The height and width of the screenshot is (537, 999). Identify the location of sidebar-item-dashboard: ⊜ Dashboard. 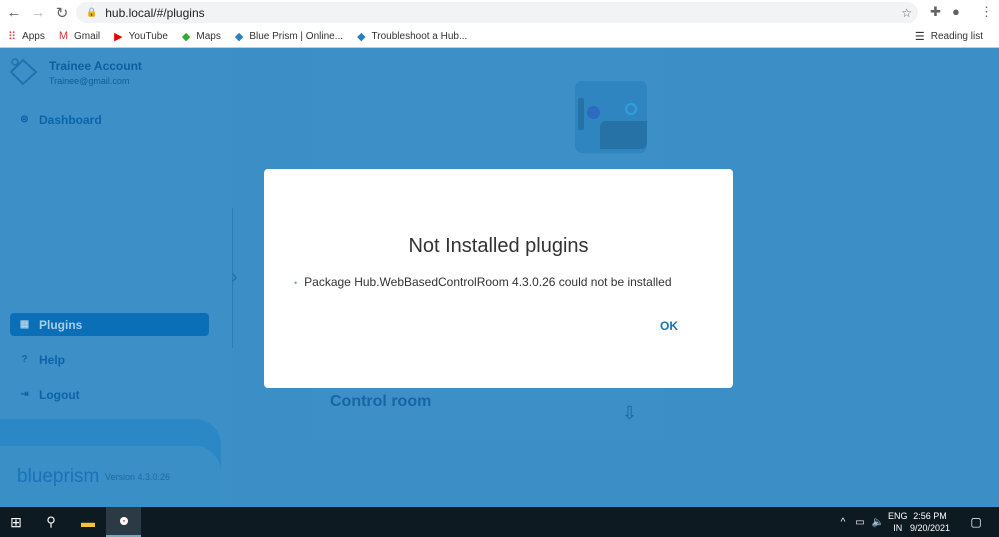
(109, 119).